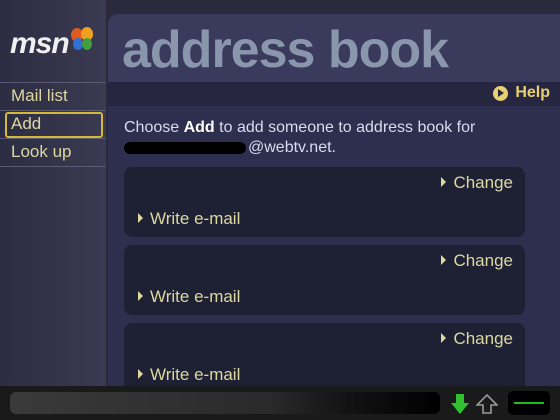 This screenshot has width=560, height=420. I want to click on page-header: address book, so click(334, 48).